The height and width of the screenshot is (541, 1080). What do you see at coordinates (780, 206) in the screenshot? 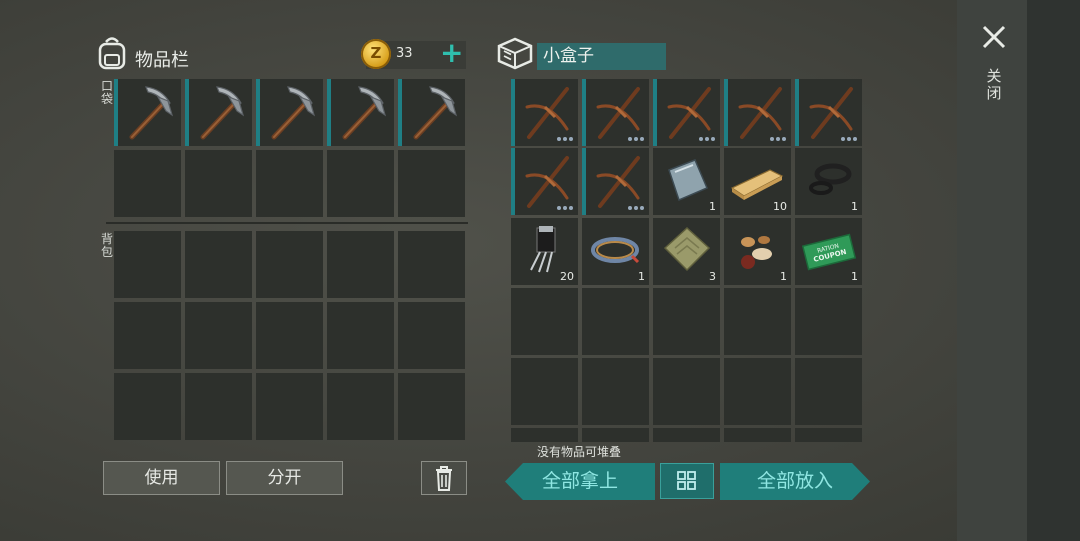
I see `item-count: 10` at bounding box center [780, 206].